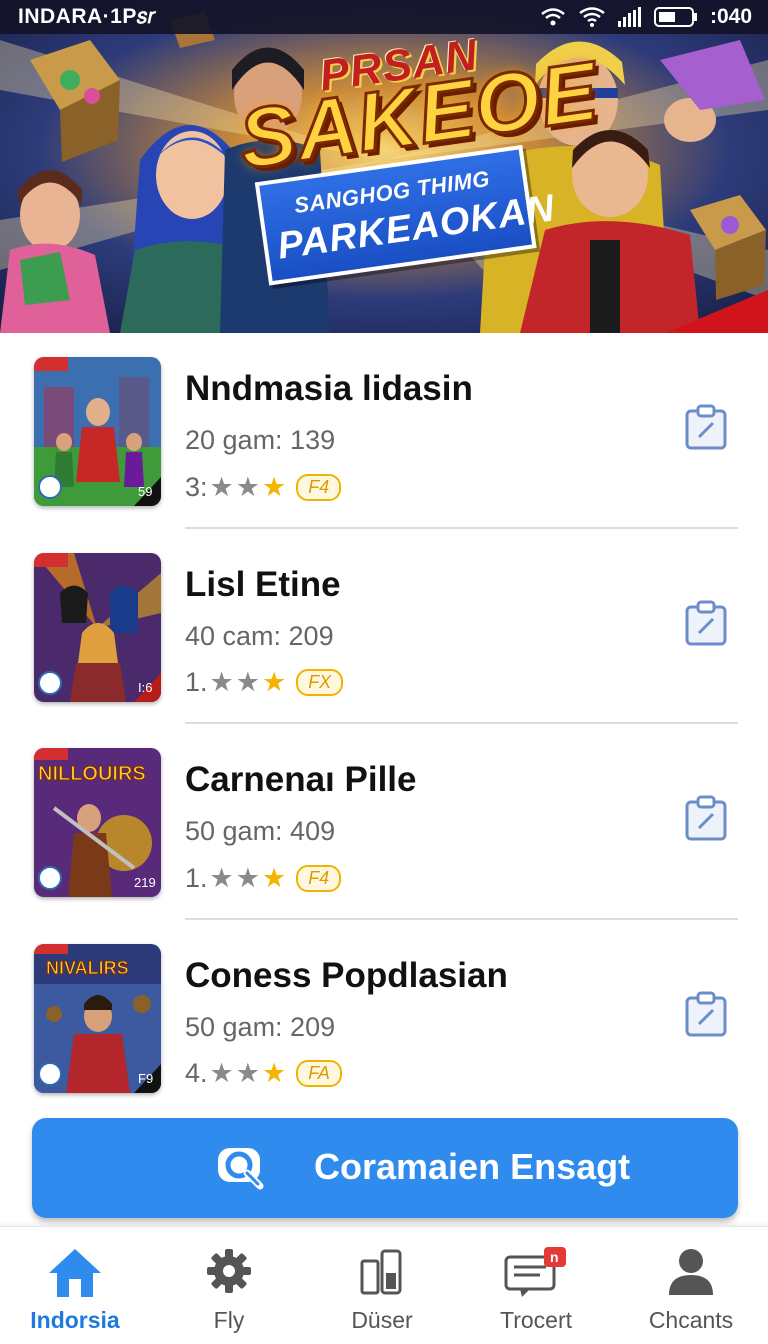  I want to click on game-title: Carnenaı Pille, so click(300, 780).